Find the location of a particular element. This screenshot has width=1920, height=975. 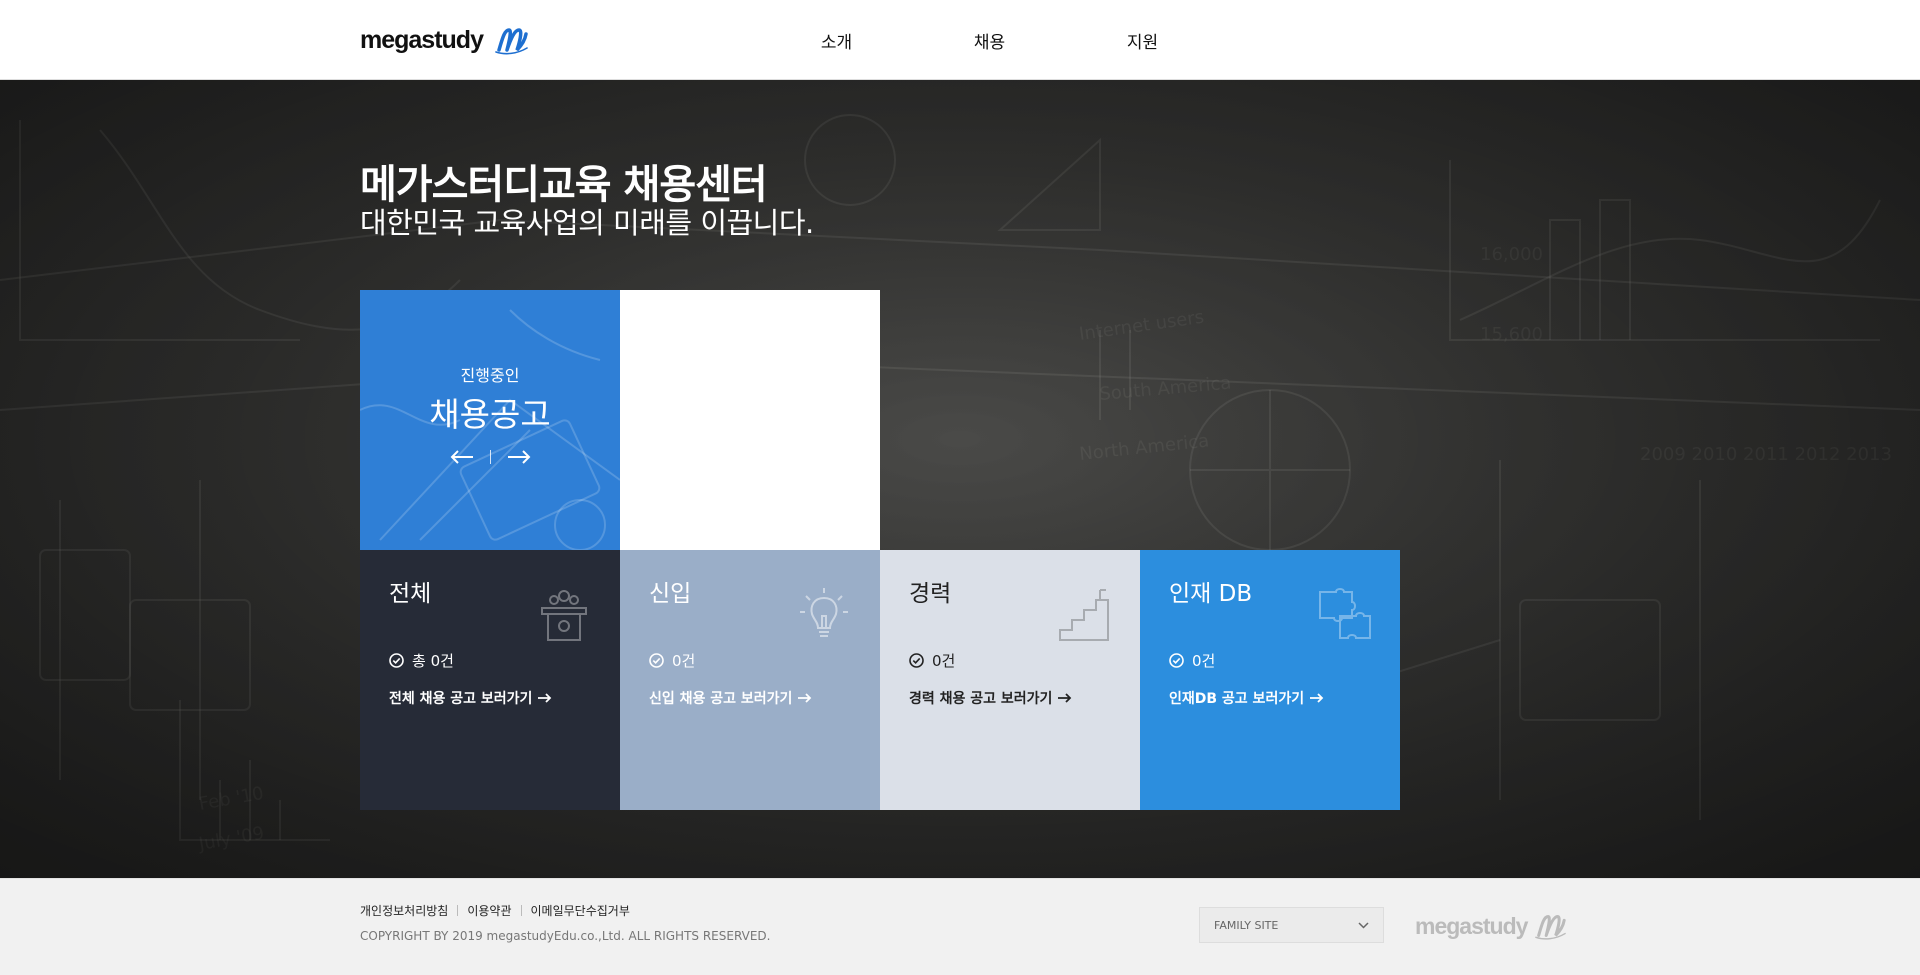

category-tile-new: 신입 0건 신입 채용 공고 보러가기 is located at coordinates (750, 680).